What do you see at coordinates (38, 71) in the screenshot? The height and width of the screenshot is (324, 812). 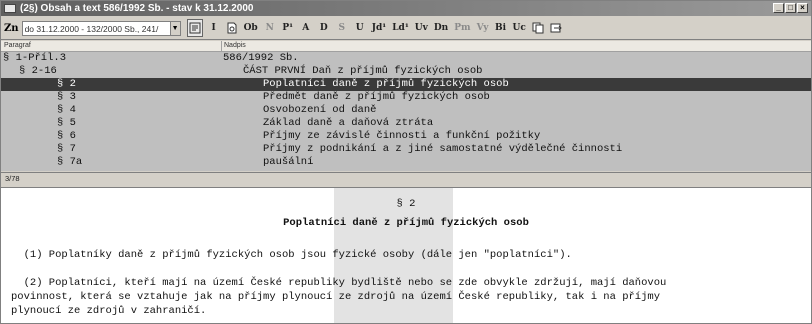 I see `tree-row-paragraf: § 2-16` at bounding box center [38, 71].